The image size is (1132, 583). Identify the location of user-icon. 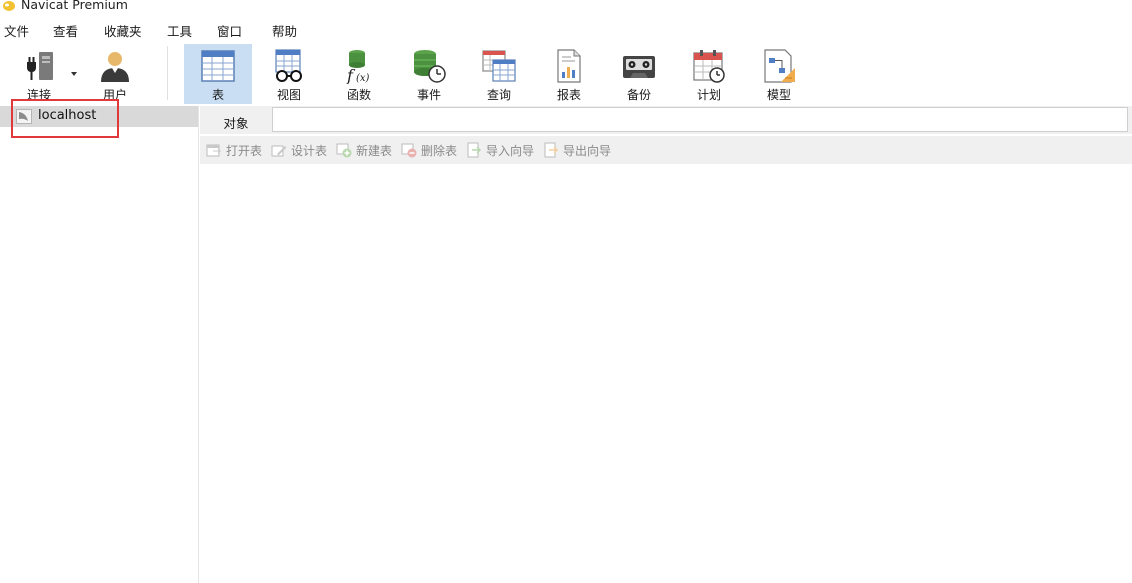
(115, 67).